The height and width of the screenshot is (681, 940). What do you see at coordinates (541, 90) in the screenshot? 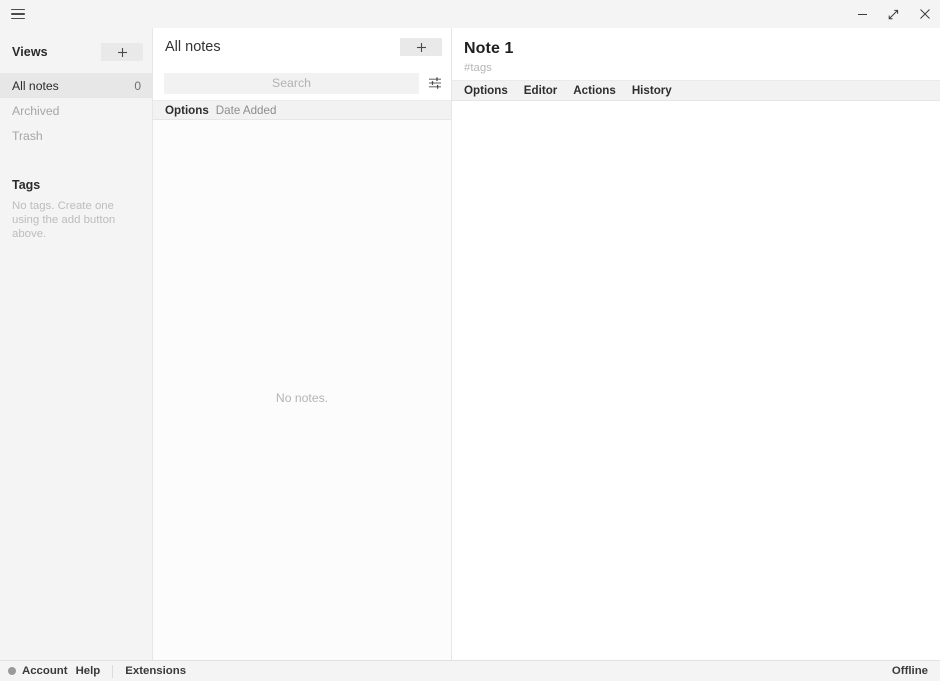
I see `tab-editor: Editor` at bounding box center [541, 90].